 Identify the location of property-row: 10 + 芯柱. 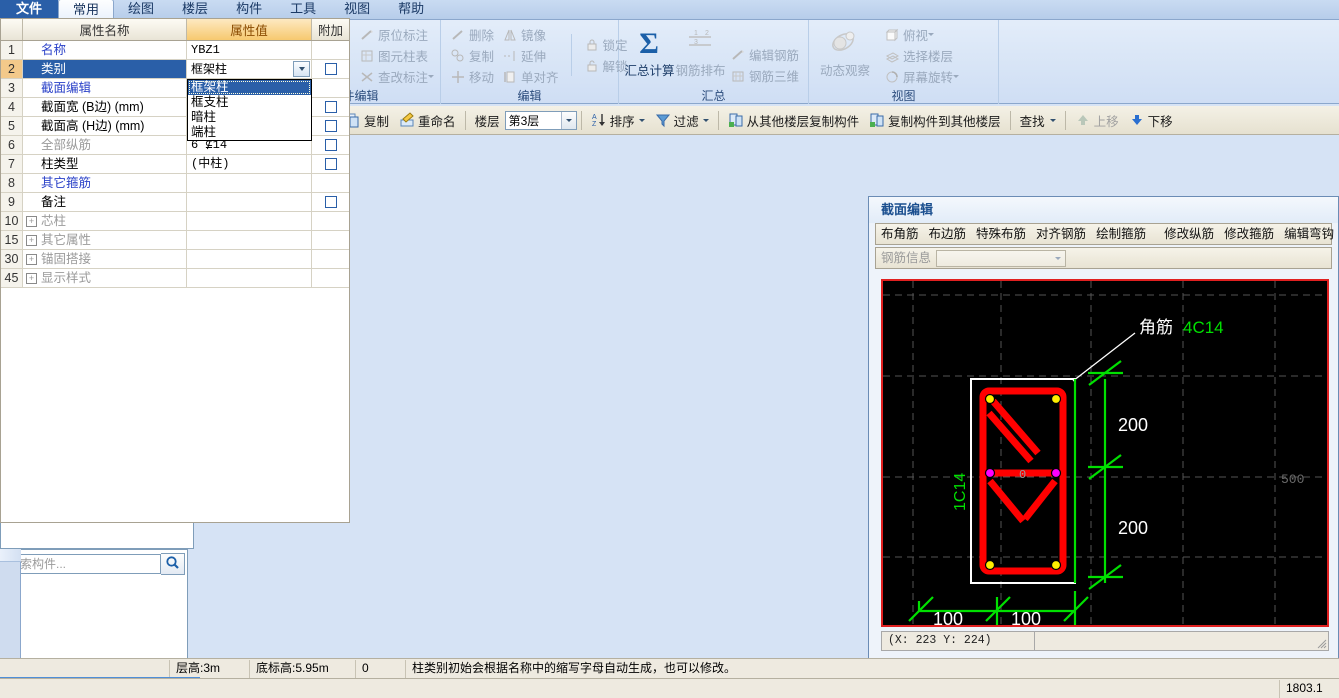
(175, 221).